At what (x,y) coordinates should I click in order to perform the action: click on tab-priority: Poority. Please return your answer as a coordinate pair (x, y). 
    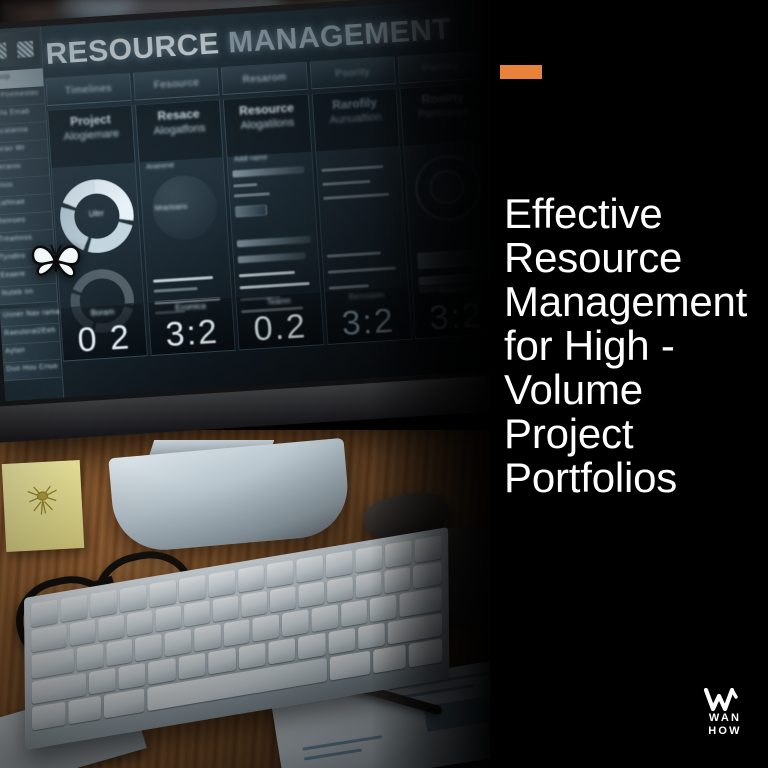
    Looking at the image, I should click on (353, 73).